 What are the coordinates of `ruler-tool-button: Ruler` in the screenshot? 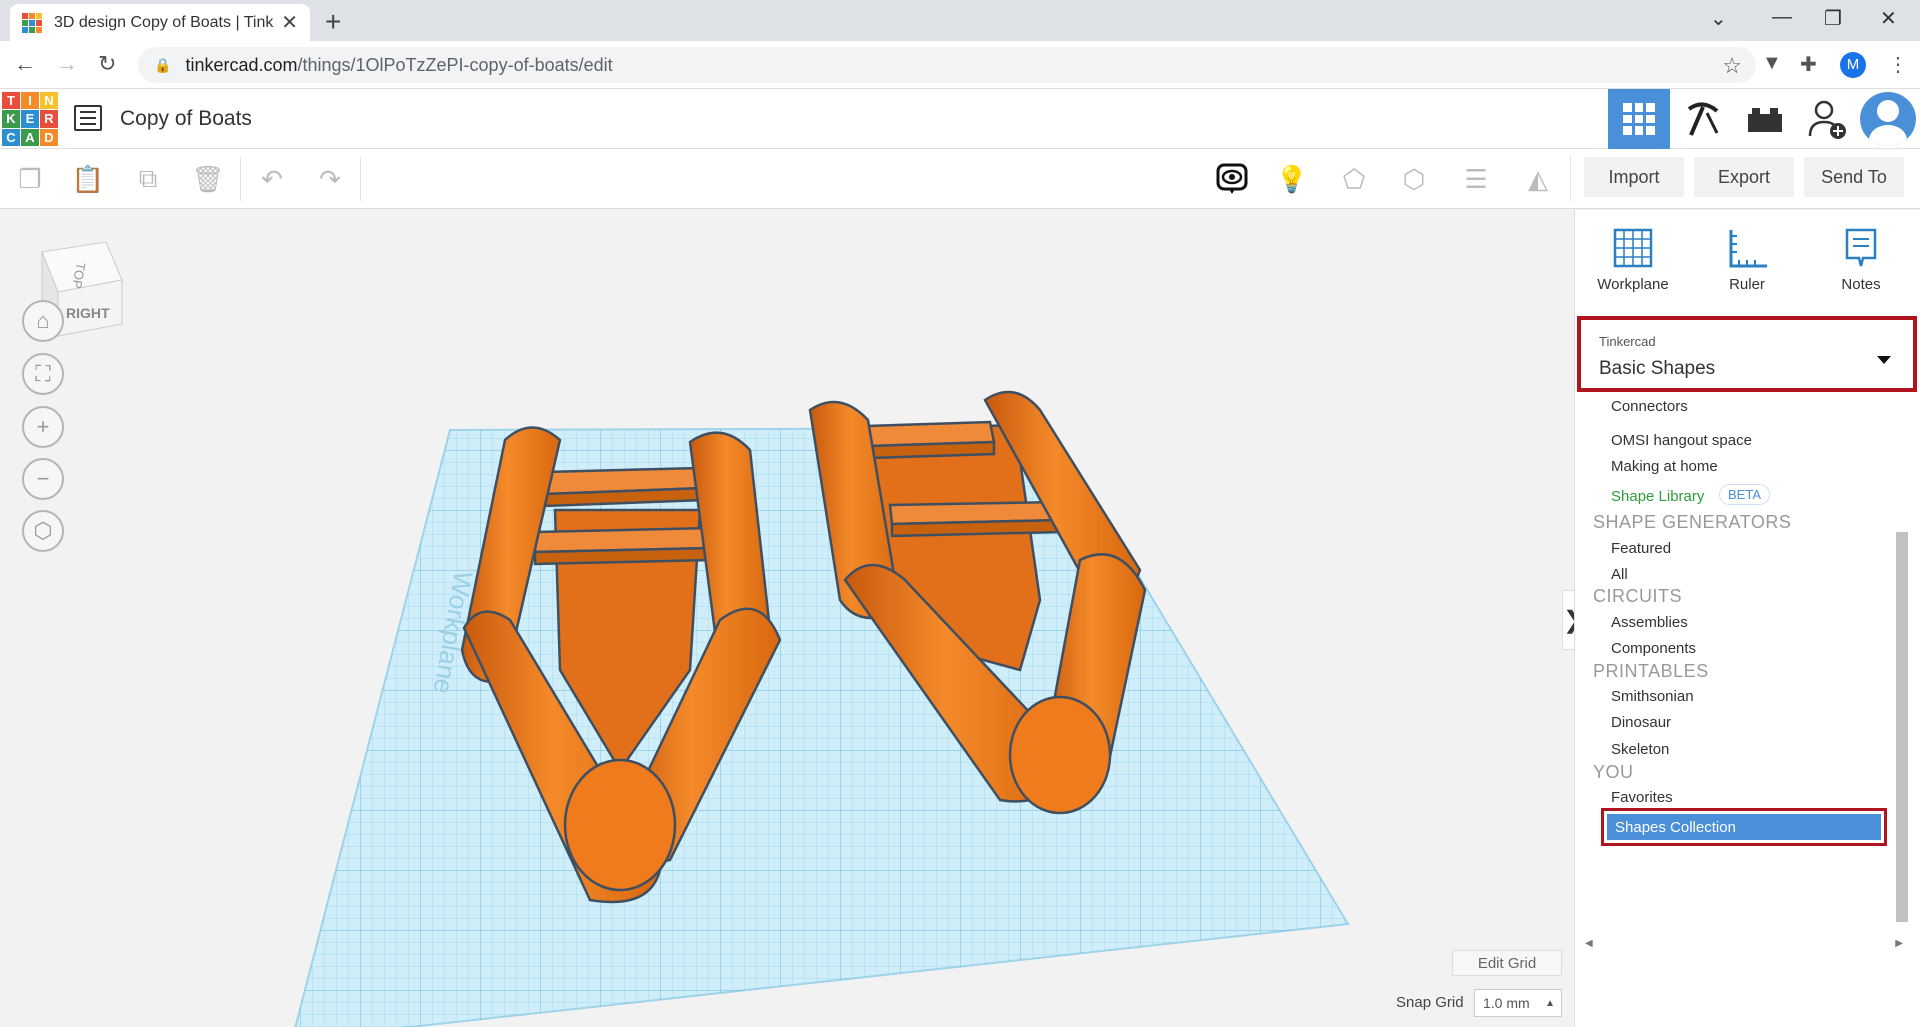 It's located at (1747, 259).